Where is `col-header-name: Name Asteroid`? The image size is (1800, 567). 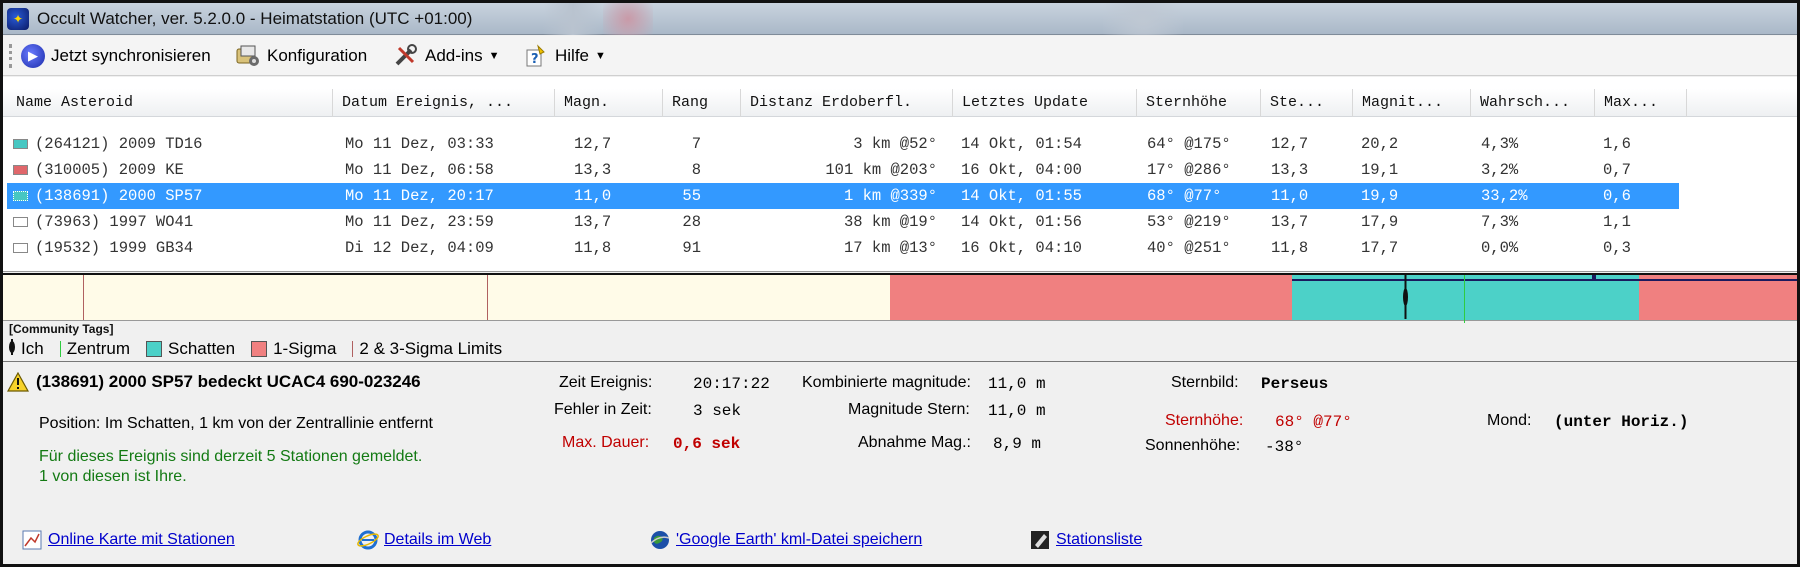 col-header-name: Name Asteroid is located at coordinates (170, 103).